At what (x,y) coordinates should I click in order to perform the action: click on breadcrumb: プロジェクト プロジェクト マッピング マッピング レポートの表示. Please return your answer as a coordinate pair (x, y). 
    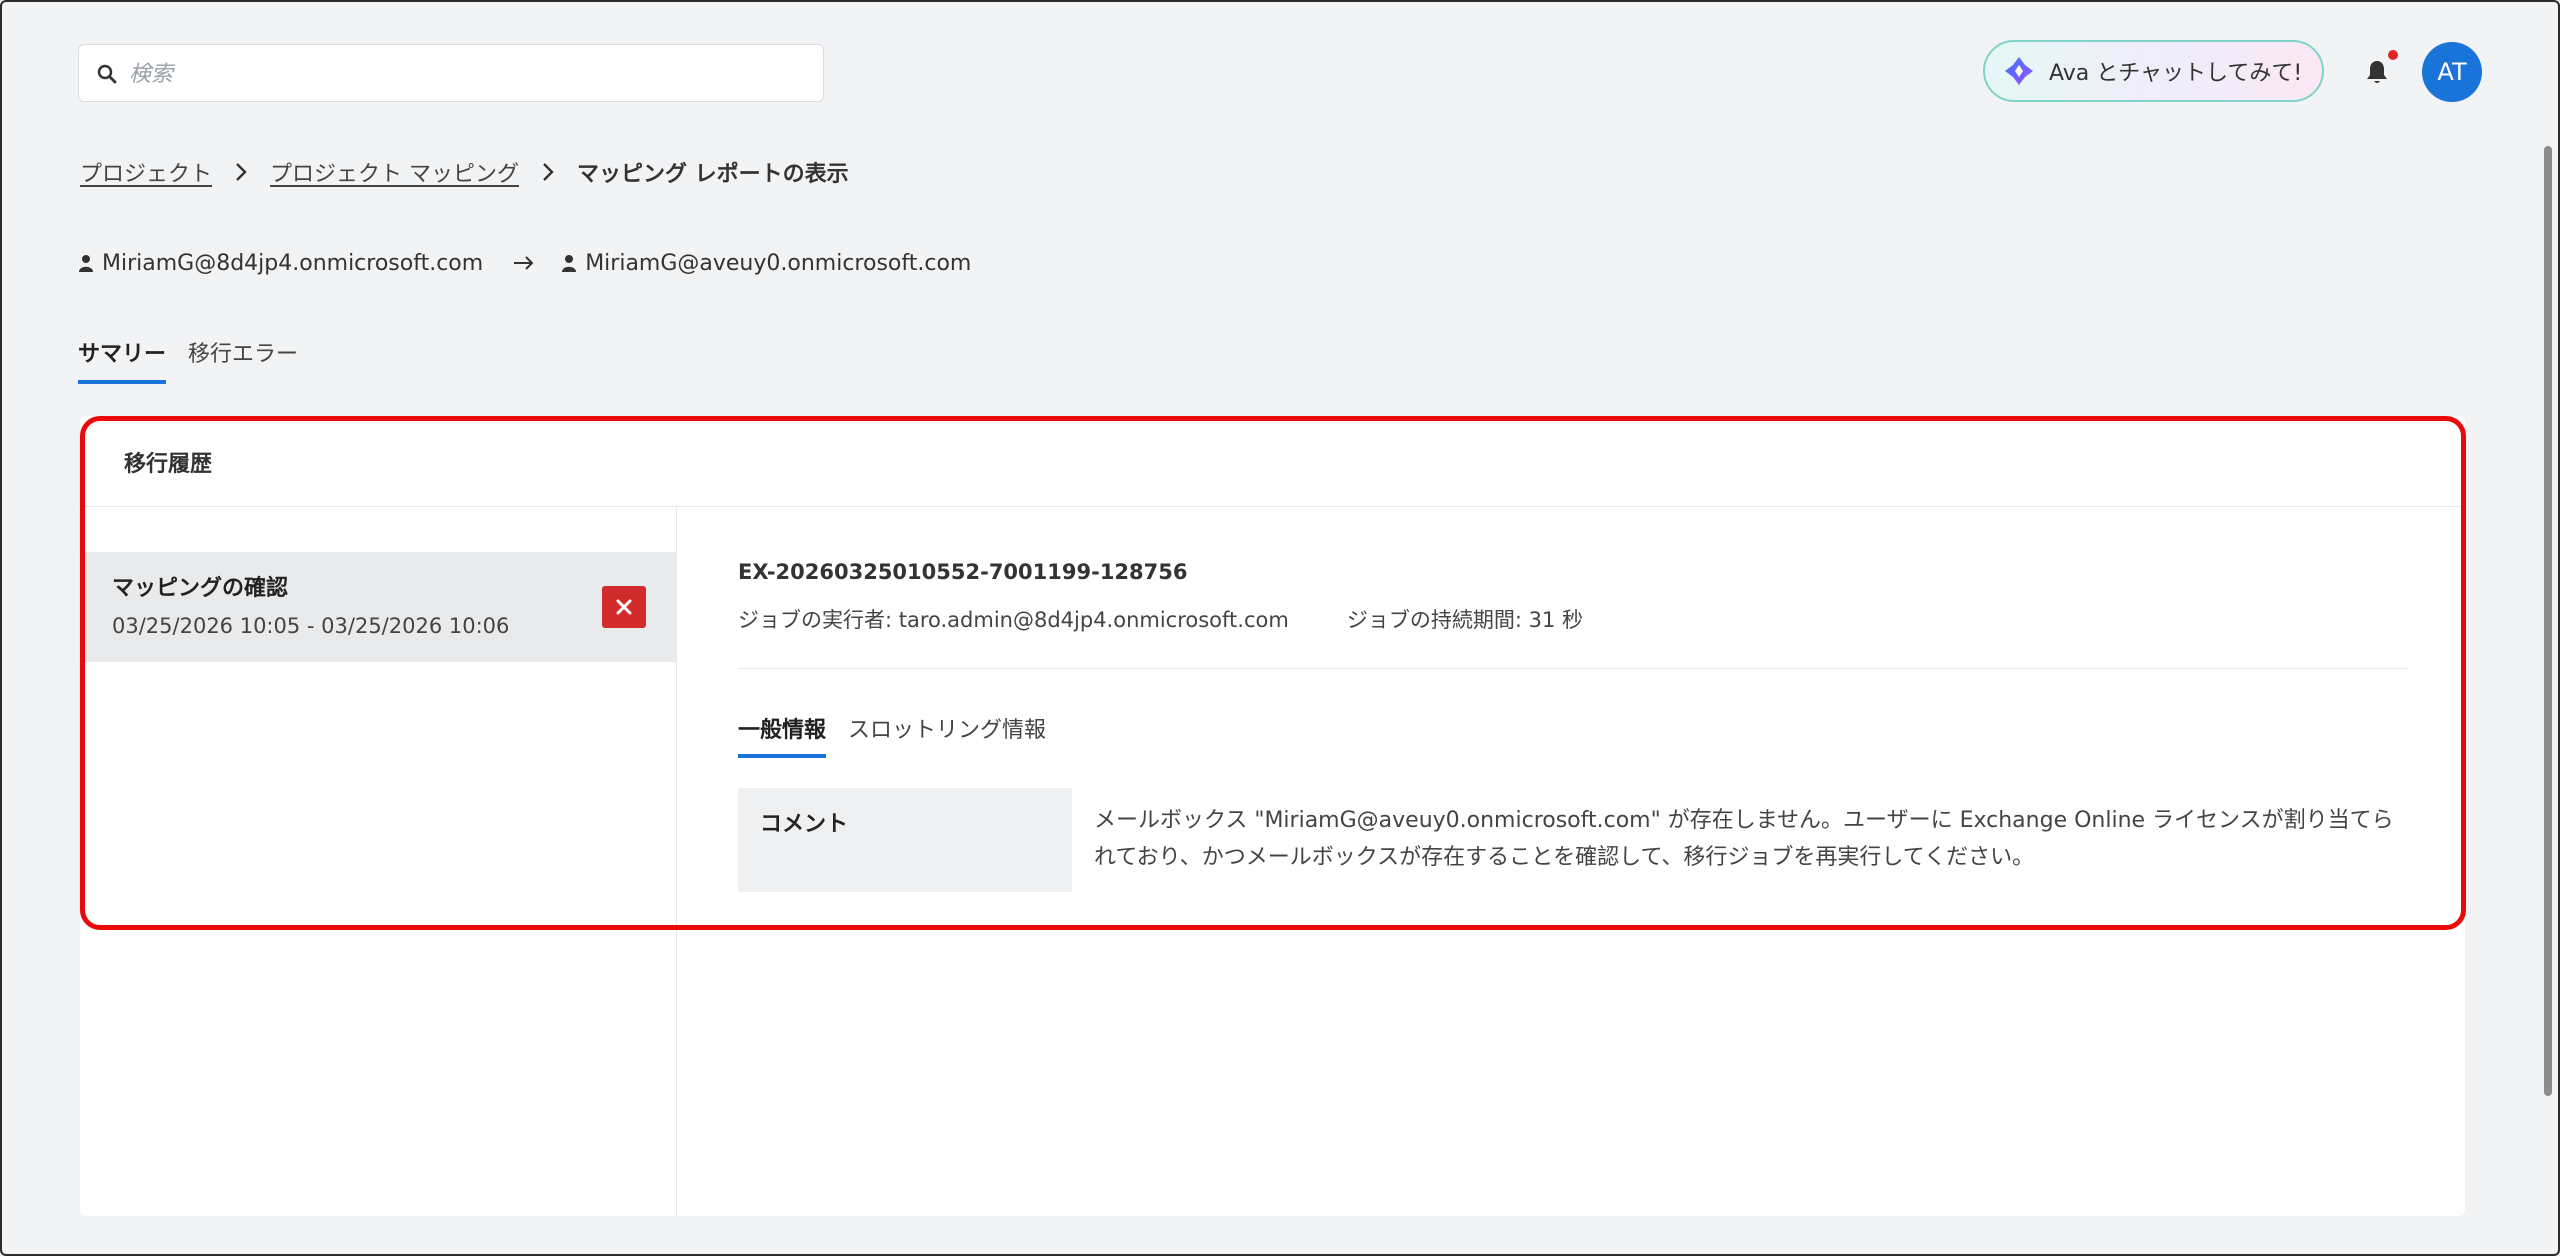
    Looking at the image, I should click on (464, 172).